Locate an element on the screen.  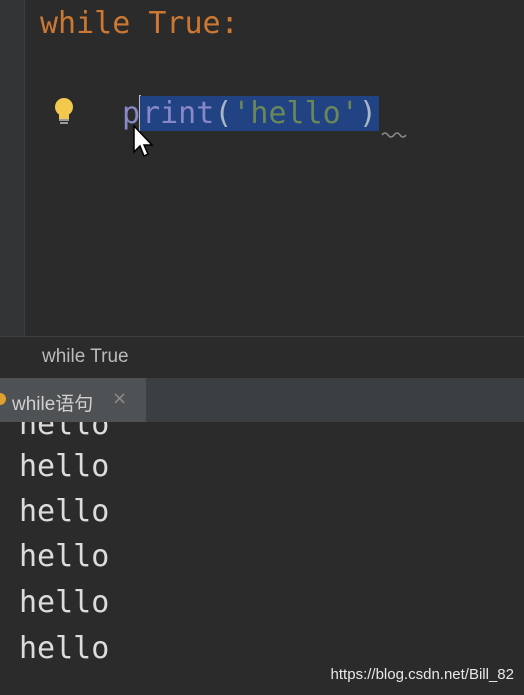
editor-gutter is located at coordinates (12, 168).